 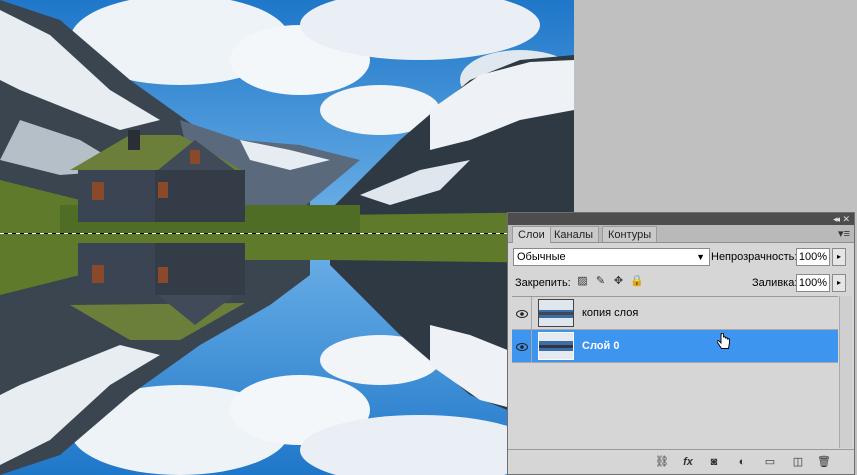 I want to click on tab-paths: Контуры, so click(x=630, y=234).